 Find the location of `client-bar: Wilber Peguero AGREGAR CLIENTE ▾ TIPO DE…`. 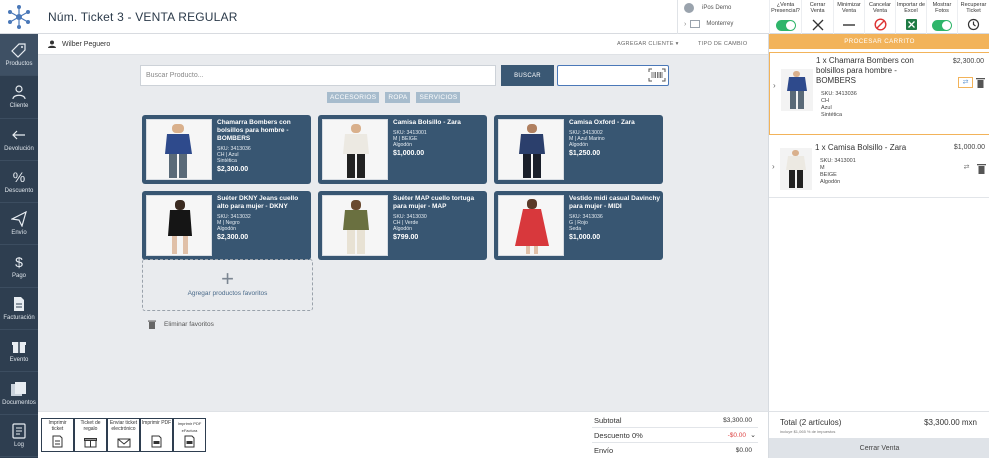

client-bar: Wilber Peguero AGREGAR CLIENTE ▾ TIPO DE… is located at coordinates (403, 44).